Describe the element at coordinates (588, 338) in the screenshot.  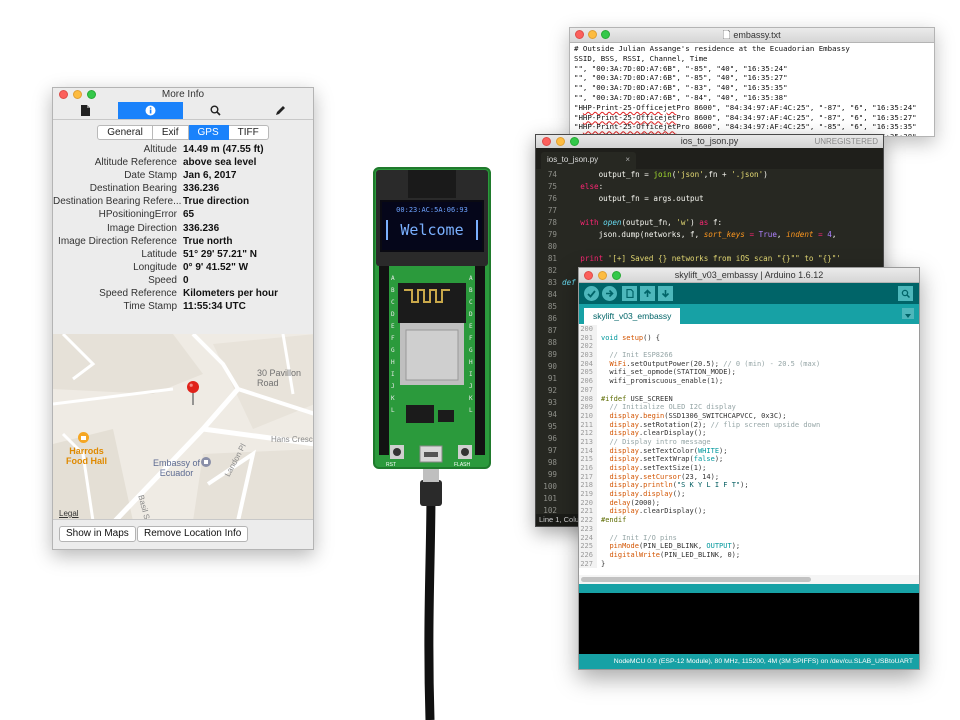
I see `line-number: 201` at that location.